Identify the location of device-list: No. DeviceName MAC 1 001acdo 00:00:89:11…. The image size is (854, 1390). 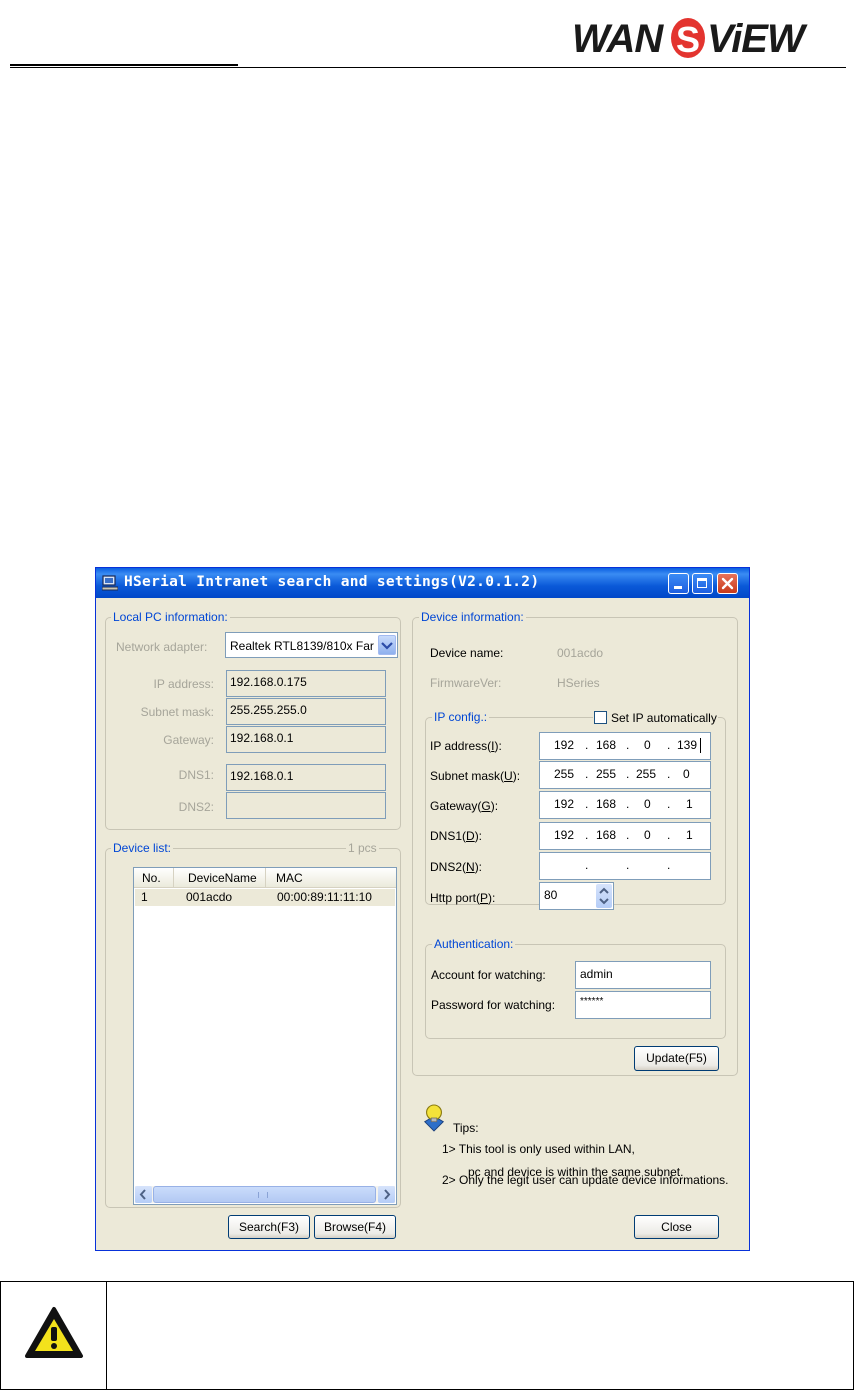
(265, 1036).